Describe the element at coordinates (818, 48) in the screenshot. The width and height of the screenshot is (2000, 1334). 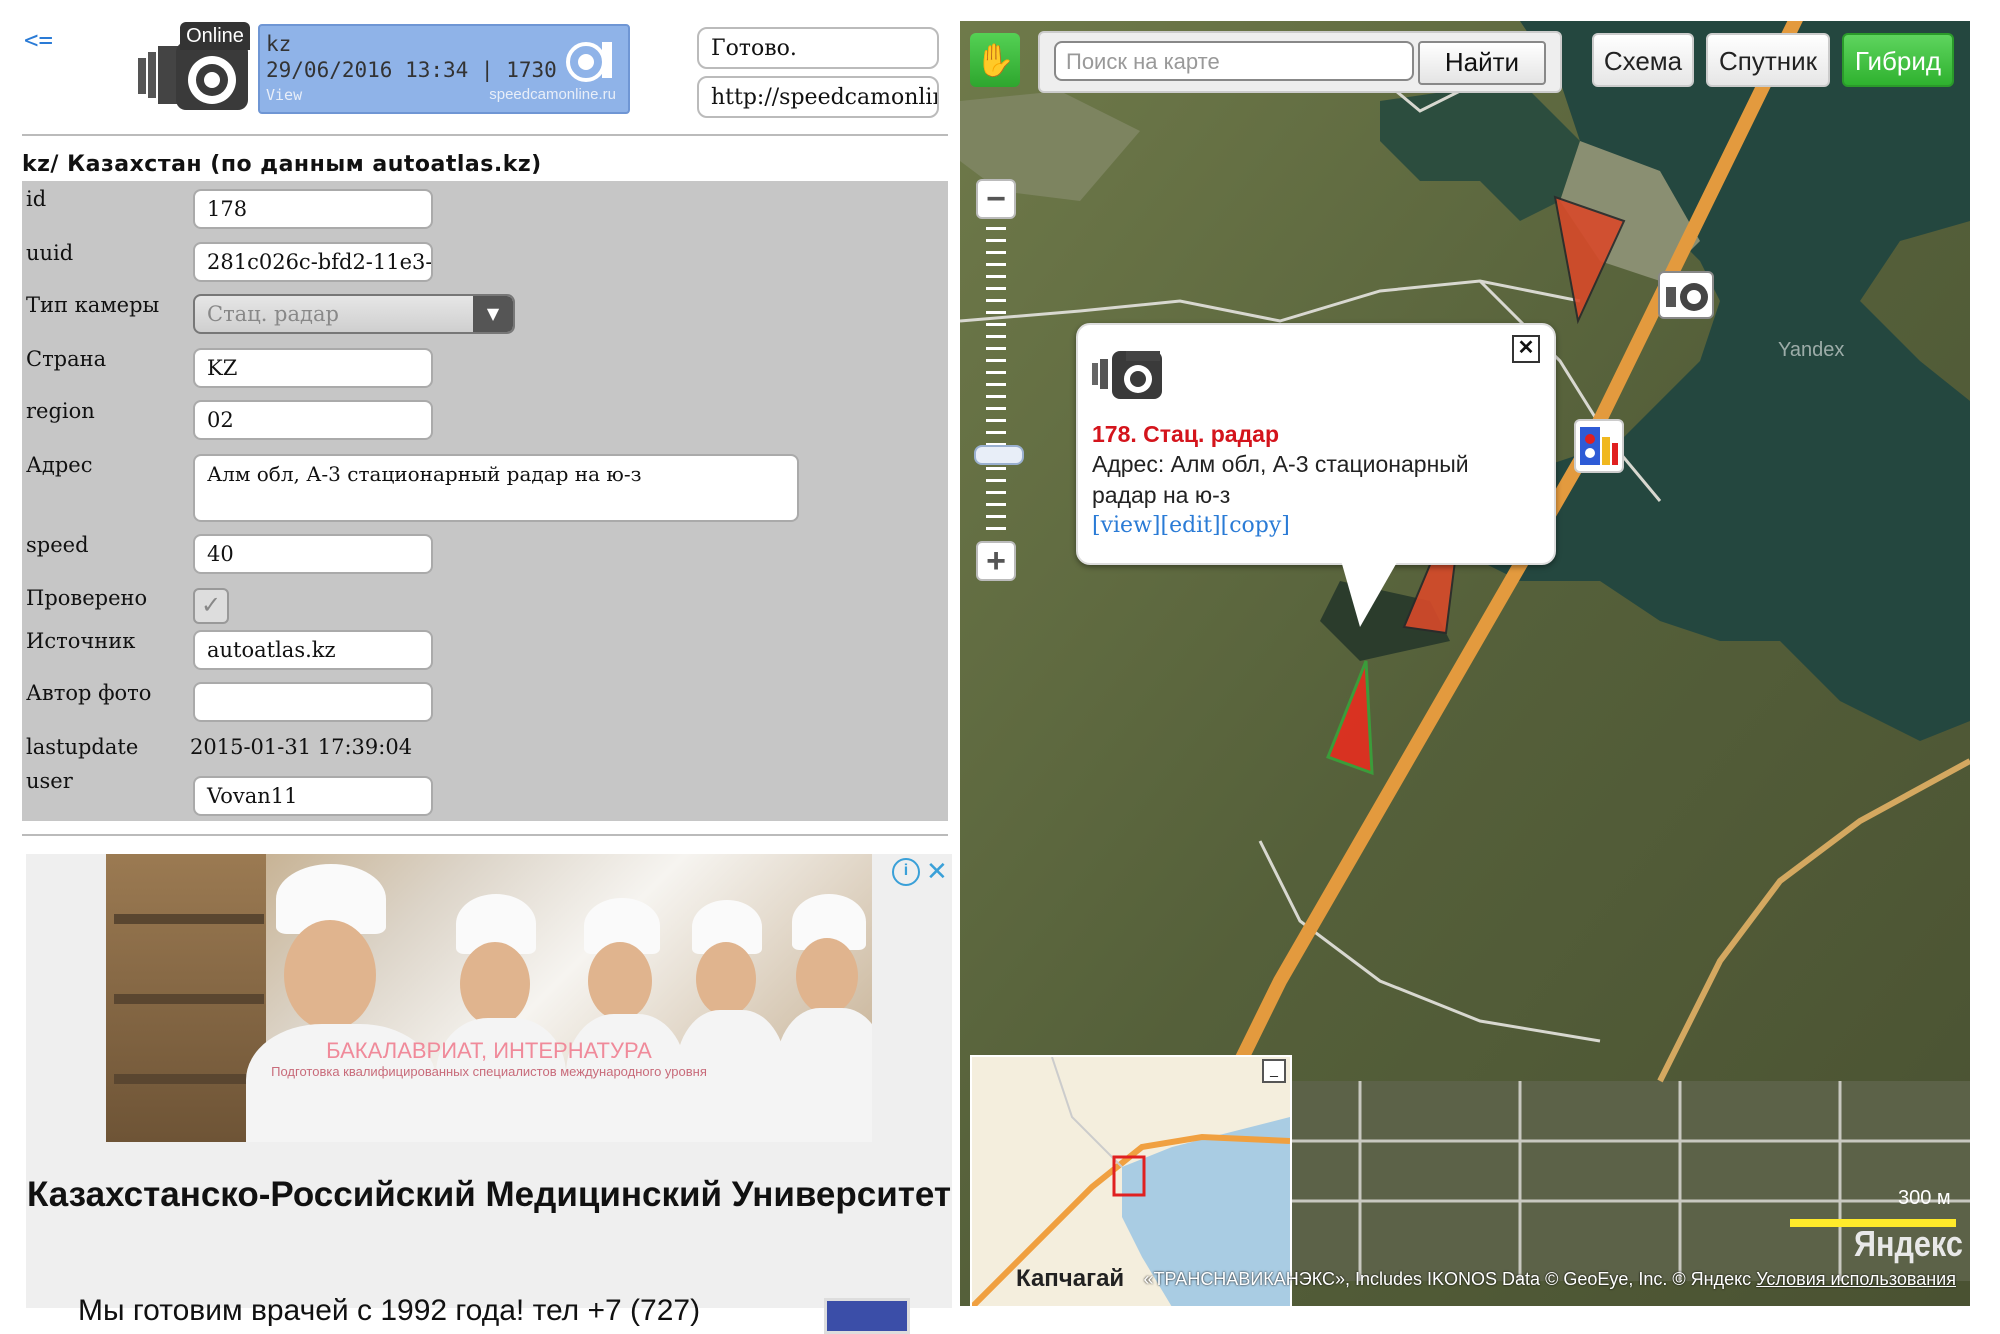
I see `status-field: Готово.` at that location.